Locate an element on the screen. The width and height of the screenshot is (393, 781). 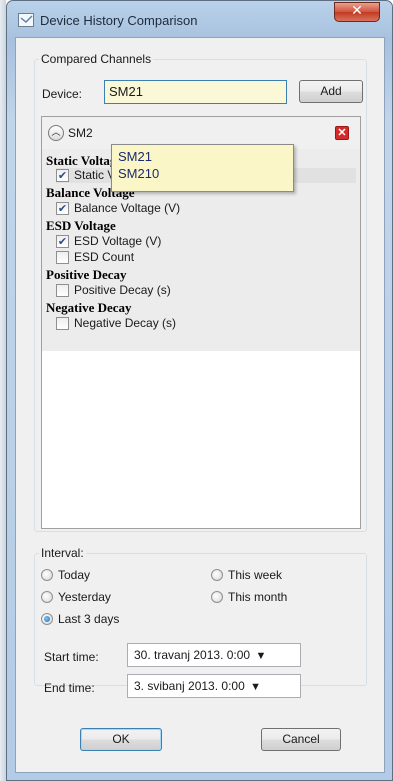
category-negative-decay: Negative Decay is located at coordinates (89, 307).